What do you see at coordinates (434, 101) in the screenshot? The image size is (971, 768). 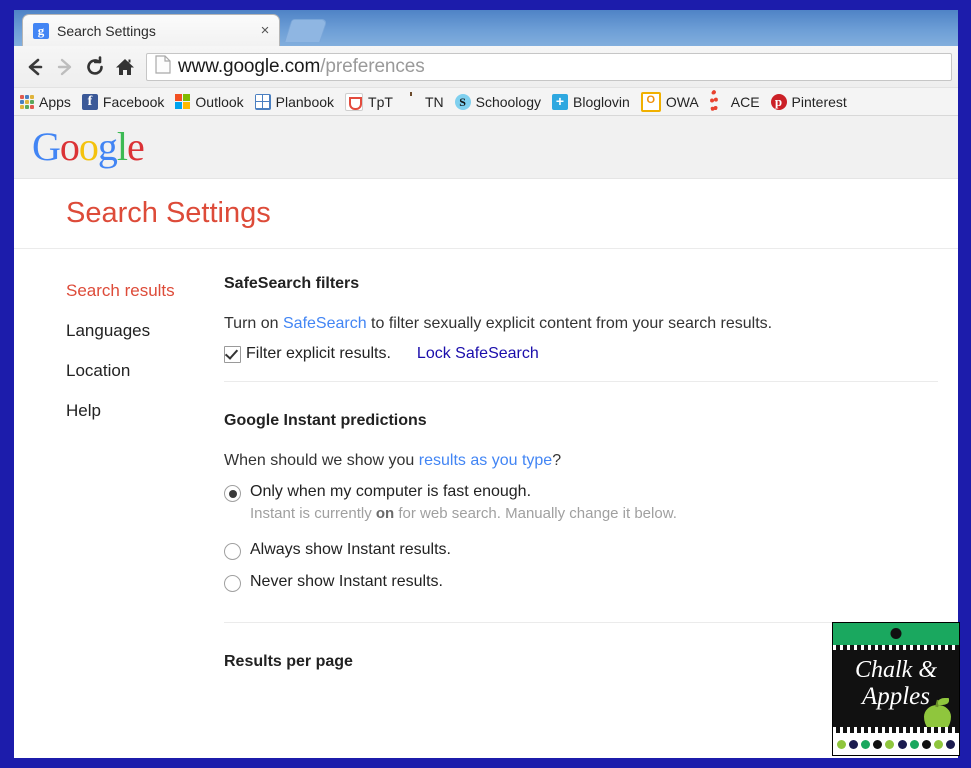 I see `bookmark-label: TN` at bounding box center [434, 101].